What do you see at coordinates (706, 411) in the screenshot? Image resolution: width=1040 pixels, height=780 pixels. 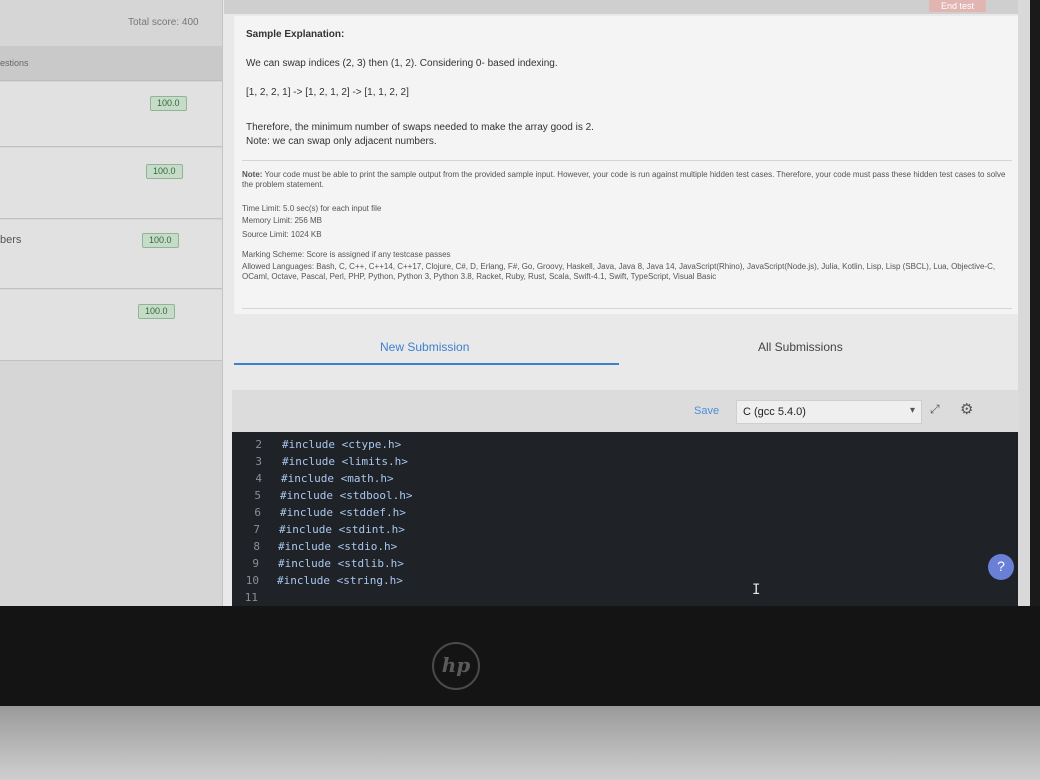 I see `save-button: Save` at bounding box center [706, 411].